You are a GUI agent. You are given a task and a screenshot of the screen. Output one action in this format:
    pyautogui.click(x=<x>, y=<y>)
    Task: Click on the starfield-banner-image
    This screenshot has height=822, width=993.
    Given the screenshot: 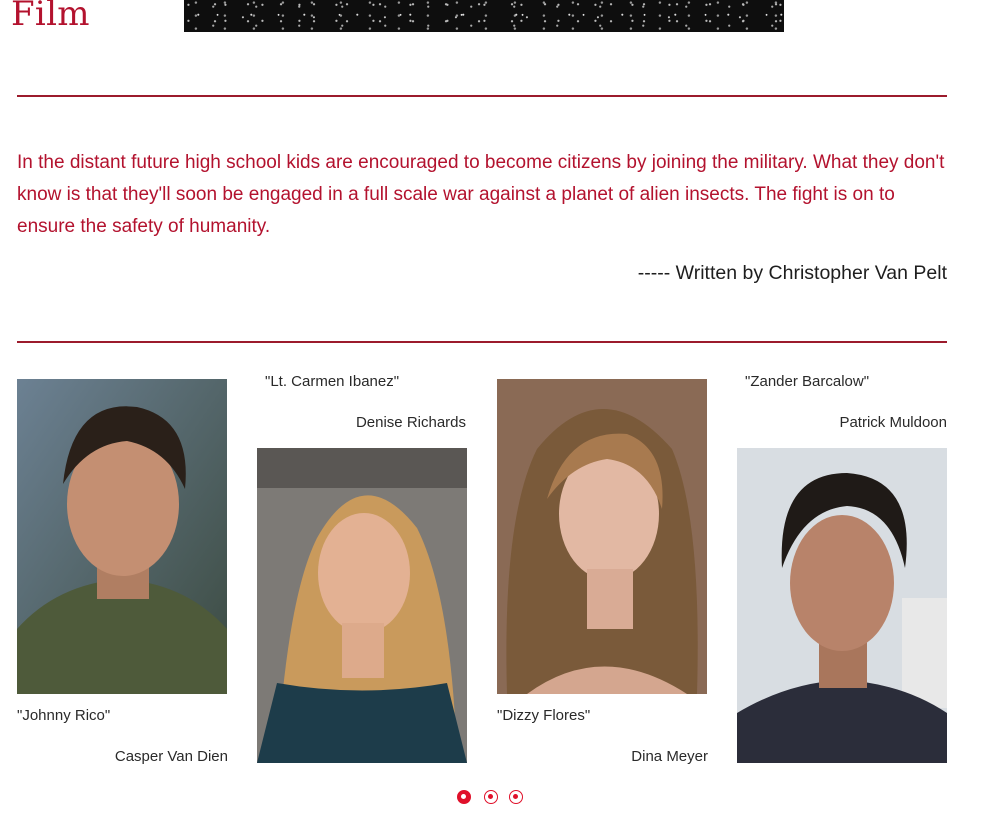 What is the action you would take?
    pyautogui.click(x=484, y=16)
    